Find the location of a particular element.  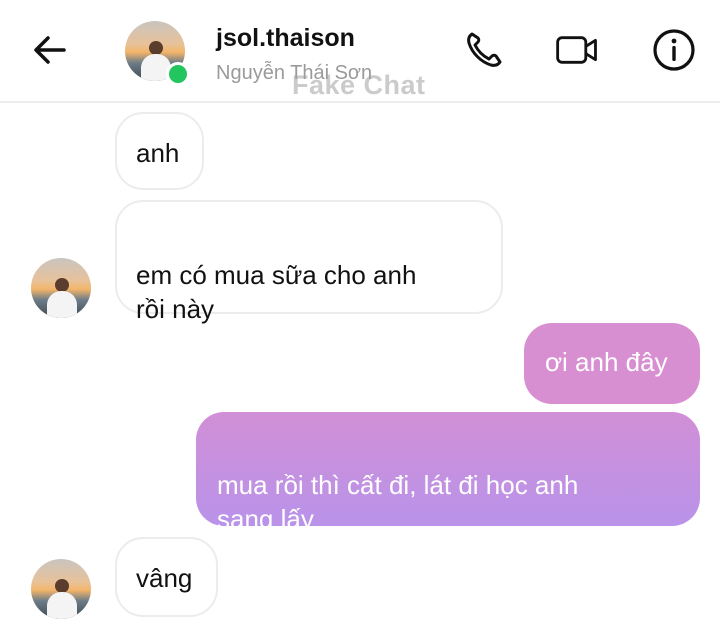

message-text: em có mua sữa cho anh rồi này is located at coordinates (276, 292).